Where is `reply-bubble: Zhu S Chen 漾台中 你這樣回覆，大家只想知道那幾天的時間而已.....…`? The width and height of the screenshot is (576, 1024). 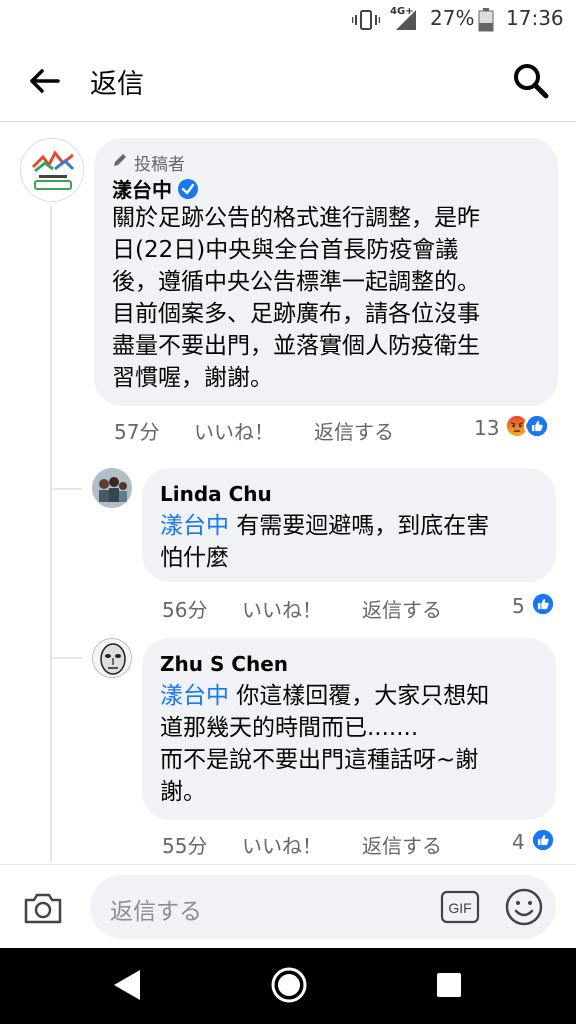
reply-bubble: Zhu S Chen 漾台中 你這樣回覆，大家只想知道那幾天的時間而已.....… is located at coordinates (349, 729).